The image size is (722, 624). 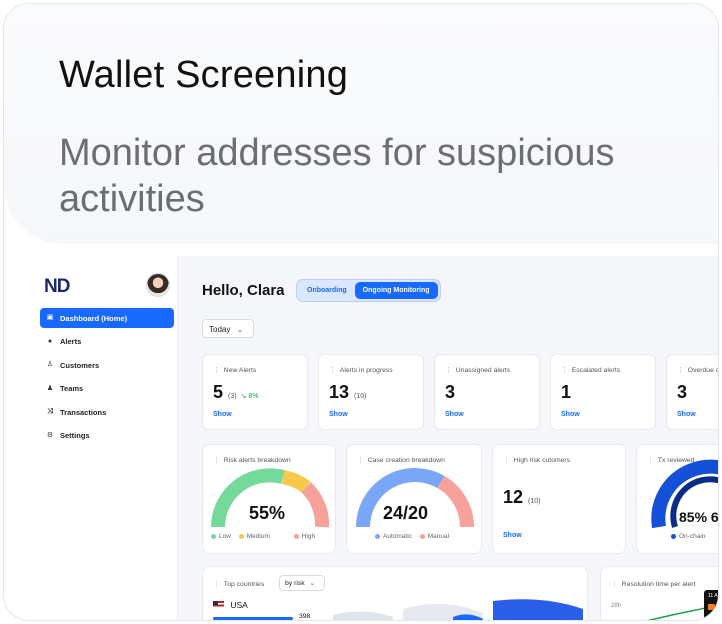 What do you see at coordinates (50, 364) in the screenshot?
I see `user-icon: ♙` at bounding box center [50, 364].